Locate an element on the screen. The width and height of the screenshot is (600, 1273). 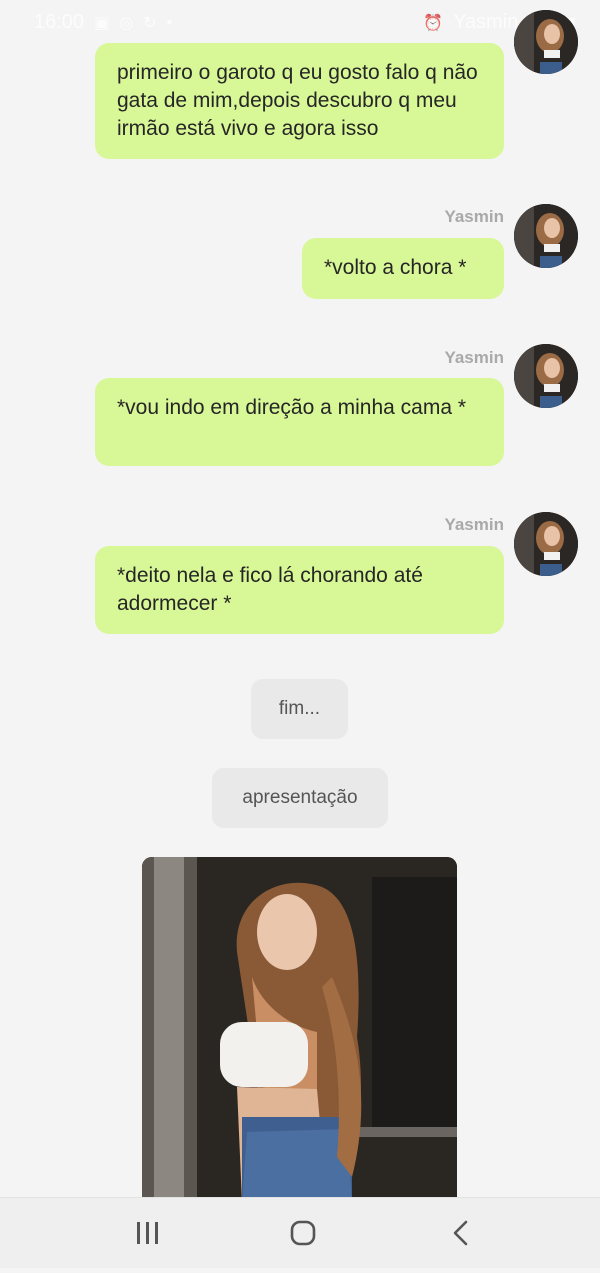
recent-apps-icon is located at coordinates (147, 1233).